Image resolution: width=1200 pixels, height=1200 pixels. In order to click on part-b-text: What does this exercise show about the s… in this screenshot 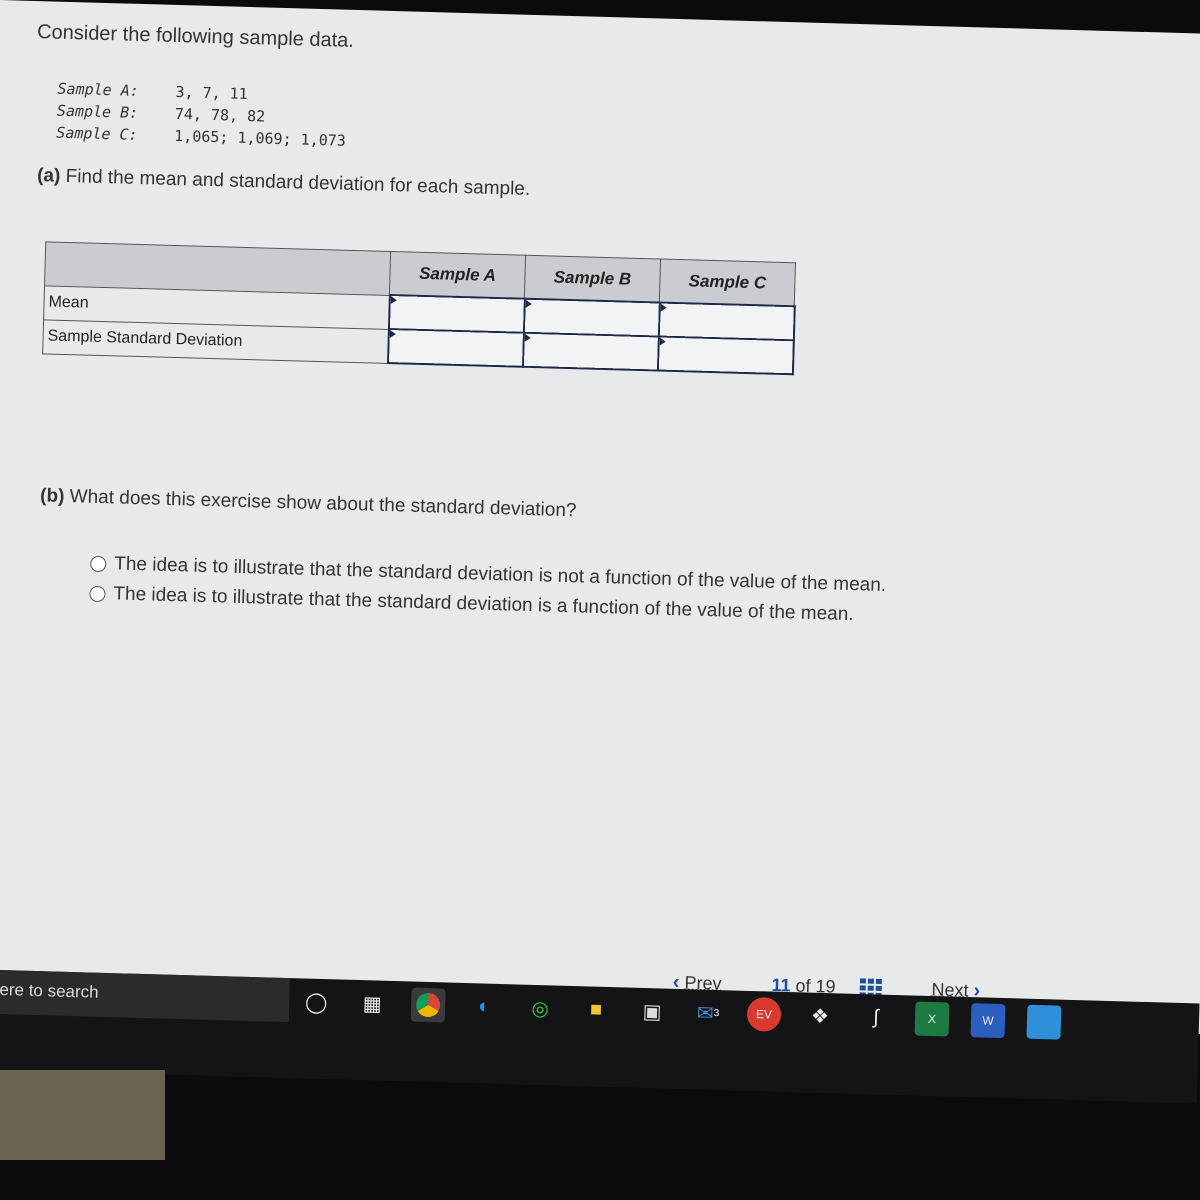, I will do `click(323, 504)`.